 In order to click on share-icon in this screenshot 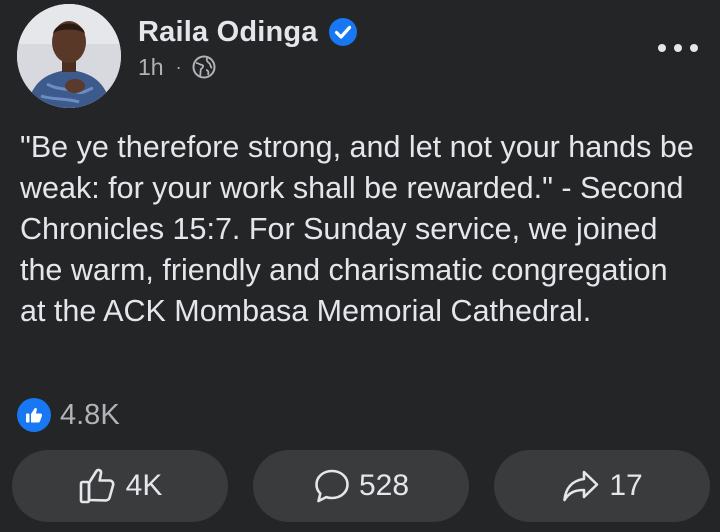, I will do `click(581, 486)`.